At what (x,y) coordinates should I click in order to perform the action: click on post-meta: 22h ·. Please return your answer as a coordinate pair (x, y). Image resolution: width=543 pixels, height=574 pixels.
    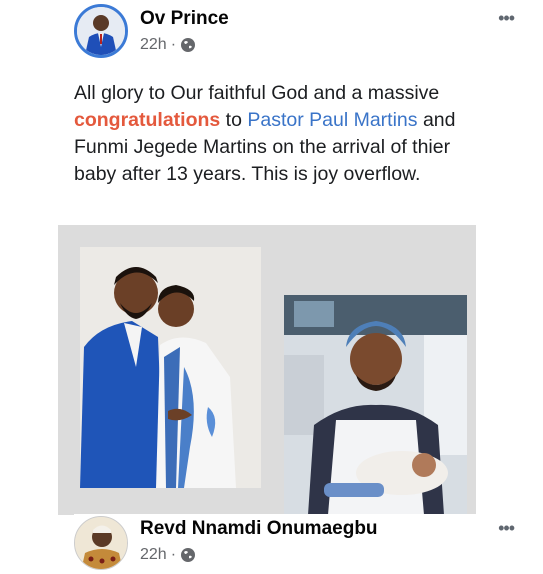
    Looking at the image, I should click on (168, 45).